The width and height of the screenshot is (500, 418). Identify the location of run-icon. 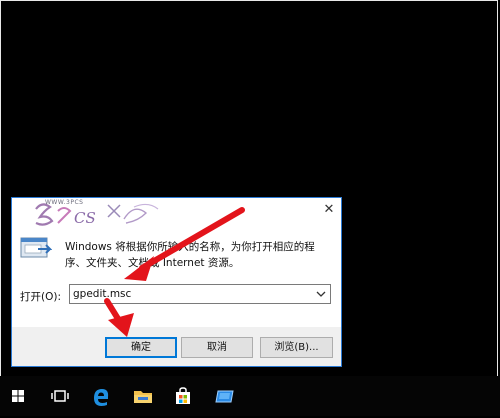
(36, 247).